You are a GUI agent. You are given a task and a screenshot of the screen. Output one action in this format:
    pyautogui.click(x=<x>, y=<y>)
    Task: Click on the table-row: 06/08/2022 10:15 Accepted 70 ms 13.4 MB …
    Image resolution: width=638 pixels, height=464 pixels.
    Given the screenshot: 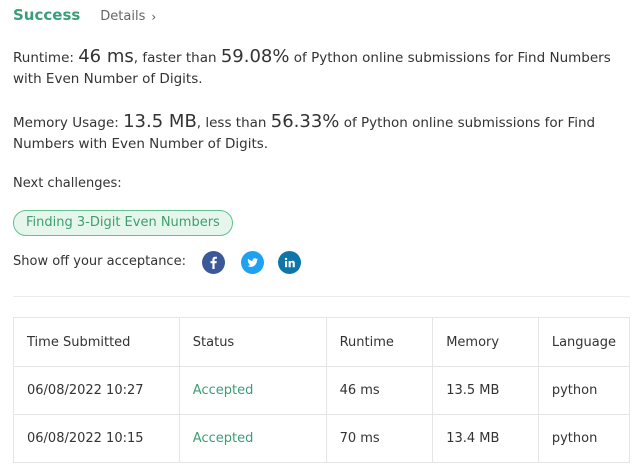 What is the action you would take?
    pyautogui.click(x=322, y=438)
    